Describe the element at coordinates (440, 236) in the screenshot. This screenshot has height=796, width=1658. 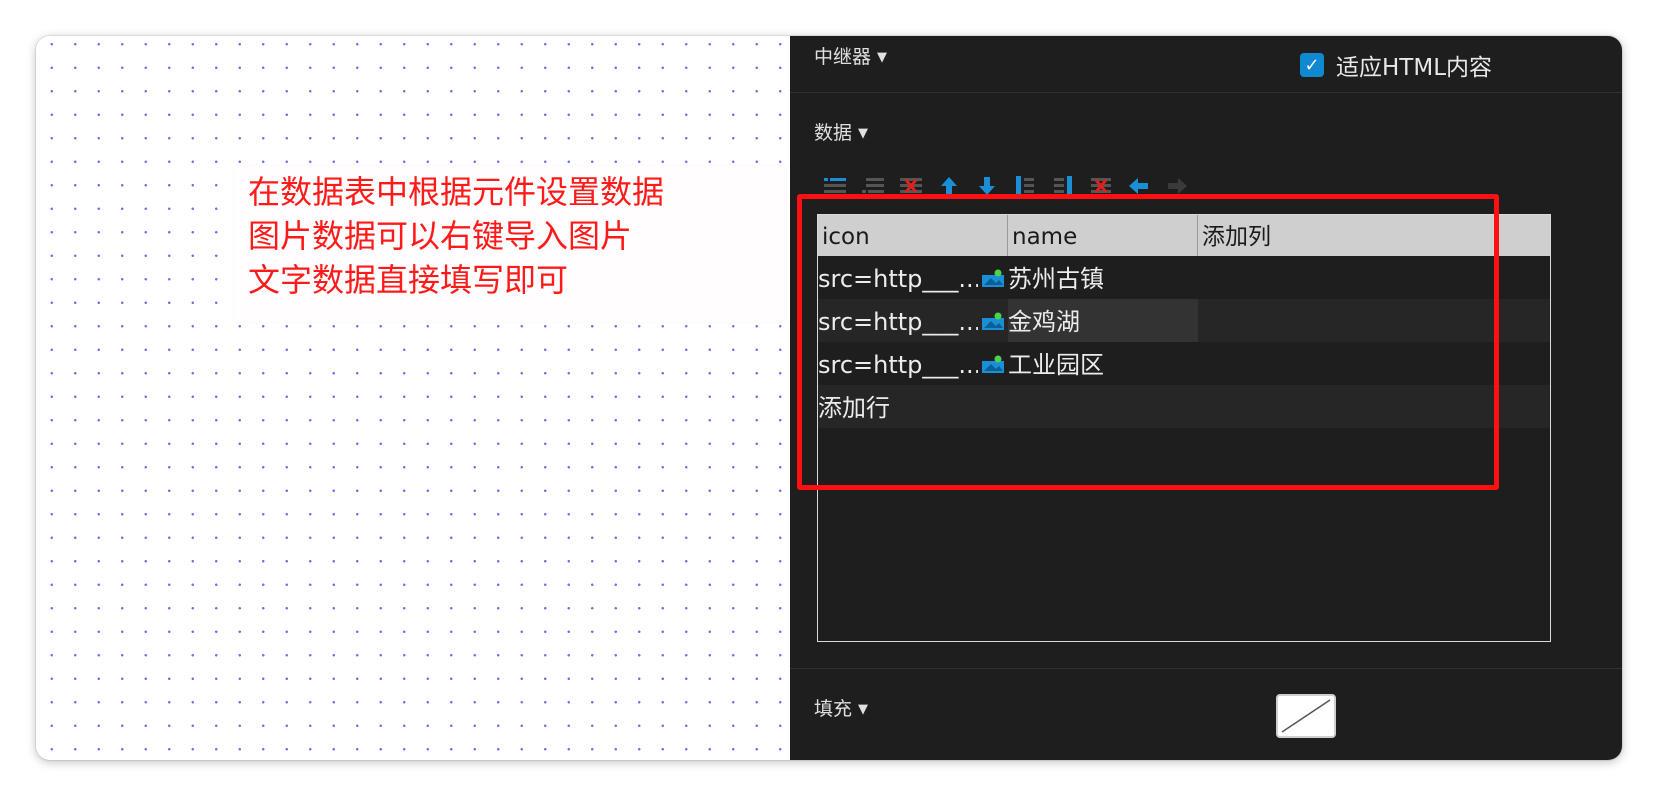
I see `annotation-line-2: 图片数据可以右键导入图片` at that location.